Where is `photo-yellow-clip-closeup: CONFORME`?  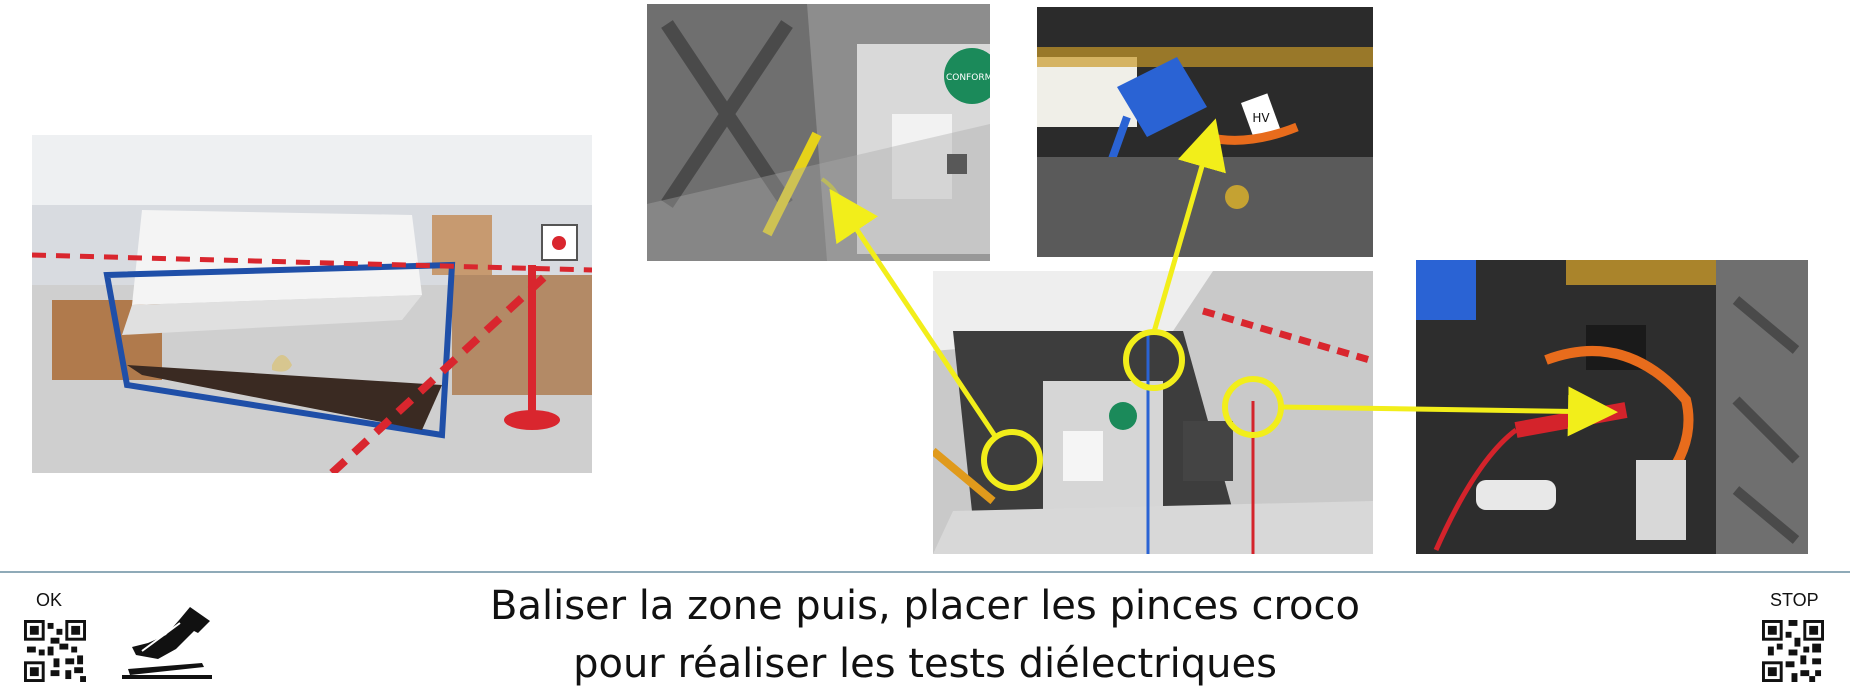
photo-yellow-clip-closeup: CONFORME is located at coordinates (818, 132).